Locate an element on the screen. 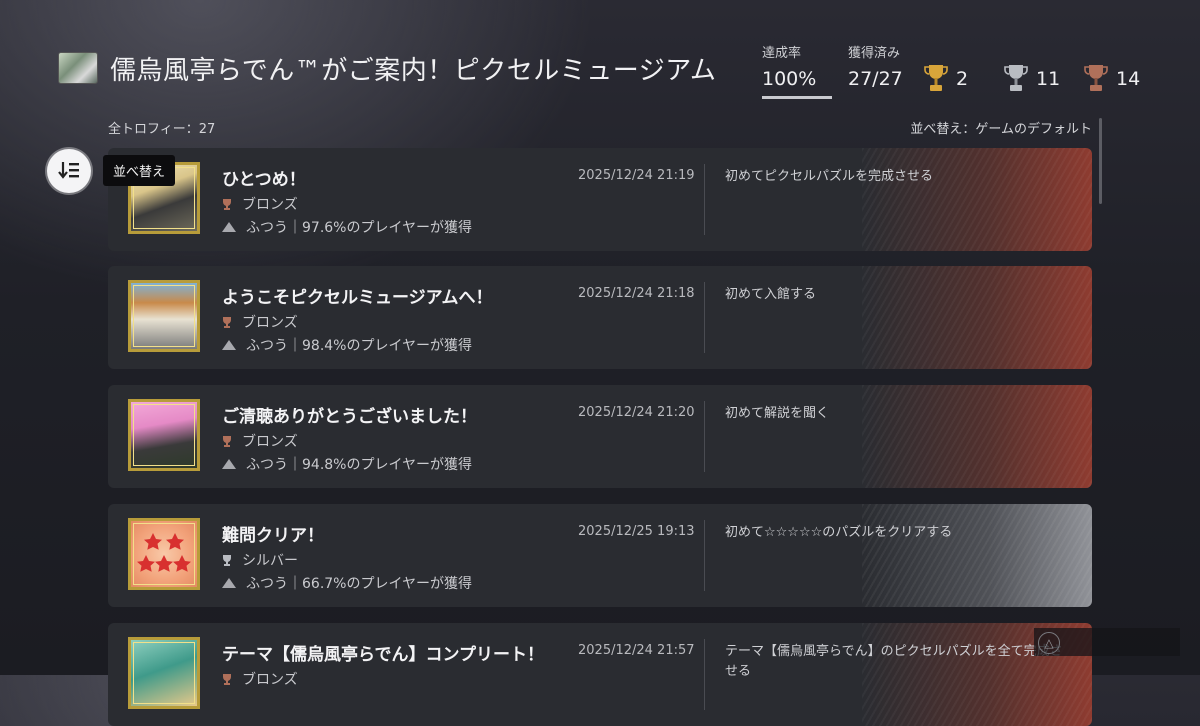 The image size is (1200, 726). completion-rate-underline is located at coordinates (797, 97).